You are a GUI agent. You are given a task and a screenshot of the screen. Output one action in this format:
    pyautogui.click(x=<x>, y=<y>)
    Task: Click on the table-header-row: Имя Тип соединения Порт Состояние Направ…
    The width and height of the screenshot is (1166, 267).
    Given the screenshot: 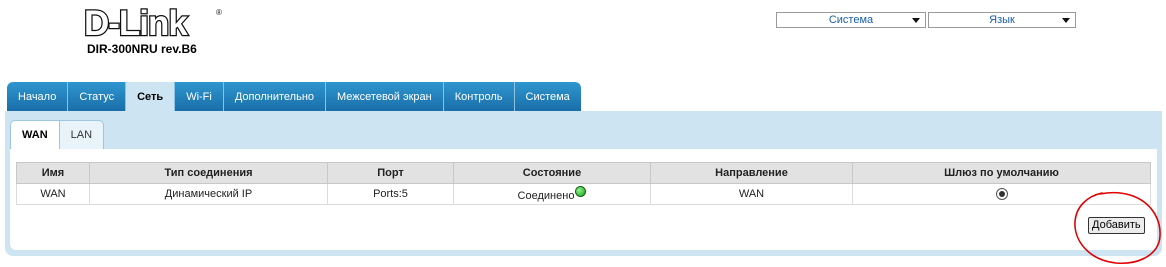 What is the action you would take?
    pyautogui.click(x=583, y=173)
    